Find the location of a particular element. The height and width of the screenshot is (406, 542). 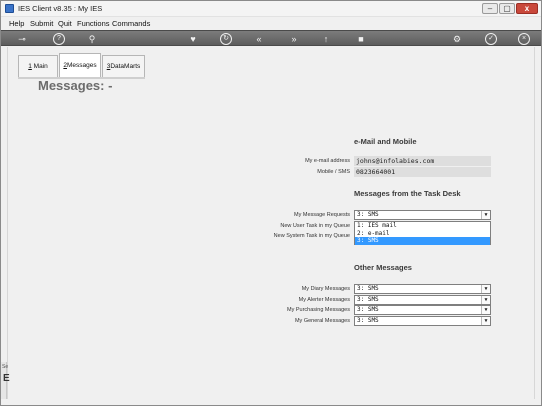

tab-main: 1 Main is located at coordinates (38, 66).